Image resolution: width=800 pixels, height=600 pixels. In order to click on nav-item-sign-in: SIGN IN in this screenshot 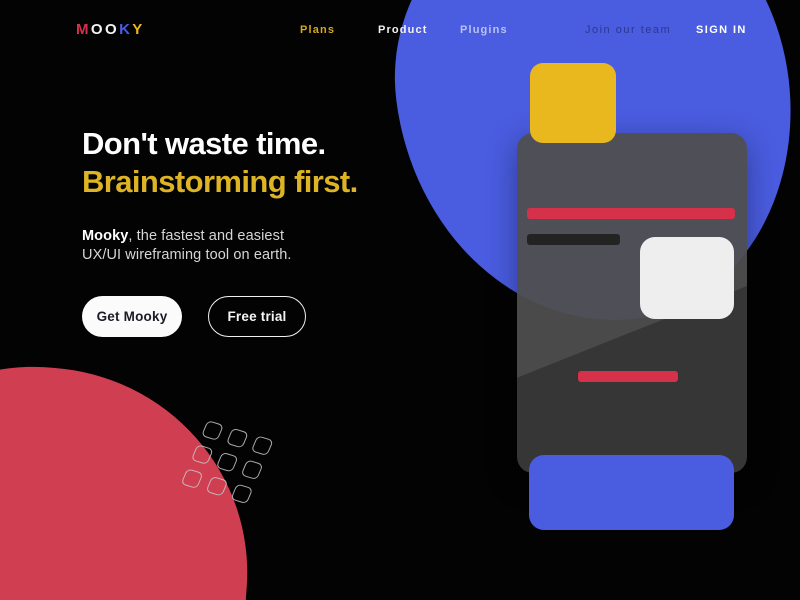, I will do `click(721, 30)`.